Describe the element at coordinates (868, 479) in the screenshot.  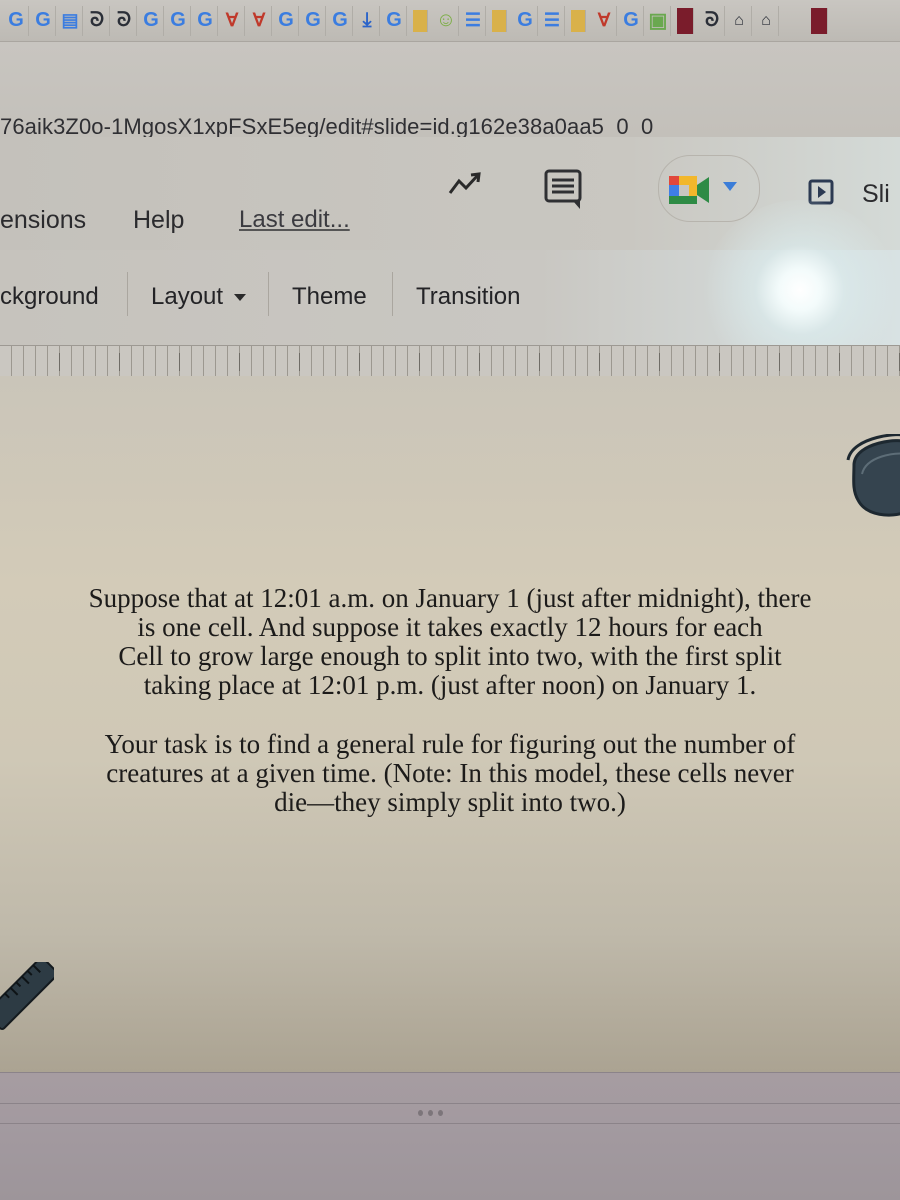
I see `speaker-notes-icon` at that location.